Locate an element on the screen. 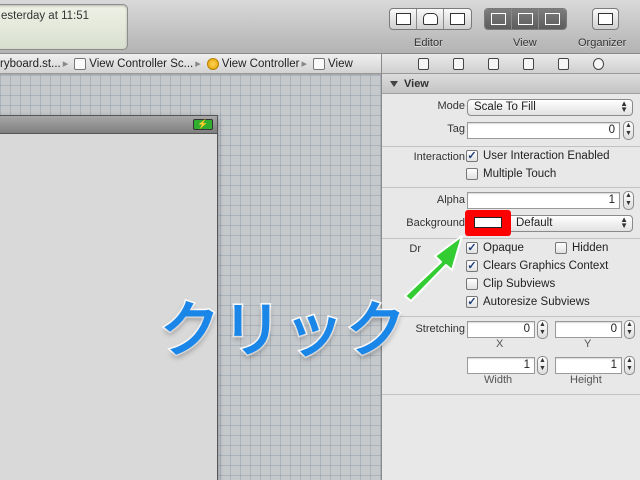 The height and width of the screenshot is (480, 640). utilities-icon is located at coordinates (552, 19).